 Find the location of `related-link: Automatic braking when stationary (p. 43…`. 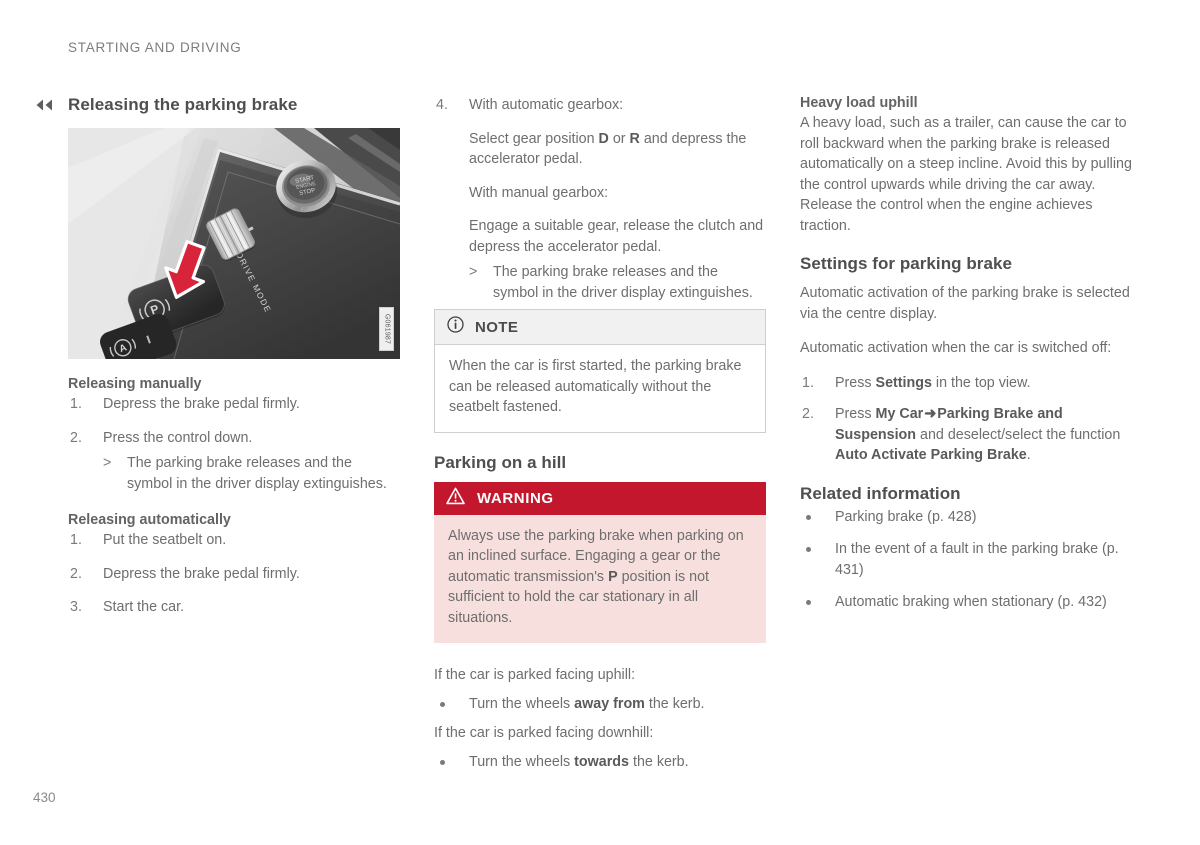

related-link: Automatic braking when stationary (p. 43… is located at coordinates (971, 602).